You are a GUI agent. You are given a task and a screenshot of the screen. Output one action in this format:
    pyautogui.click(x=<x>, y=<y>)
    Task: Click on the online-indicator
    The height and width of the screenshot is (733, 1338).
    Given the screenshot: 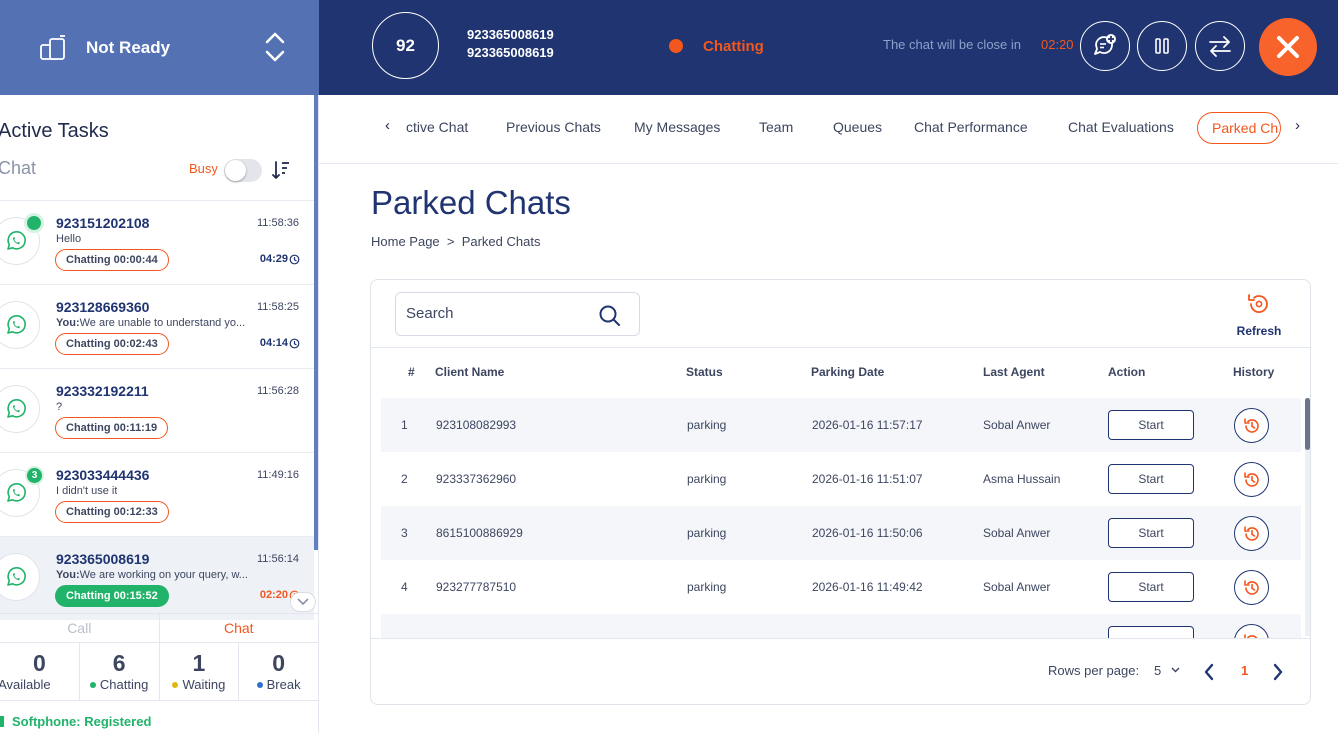 What is the action you would take?
    pyautogui.click(x=34, y=223)
    